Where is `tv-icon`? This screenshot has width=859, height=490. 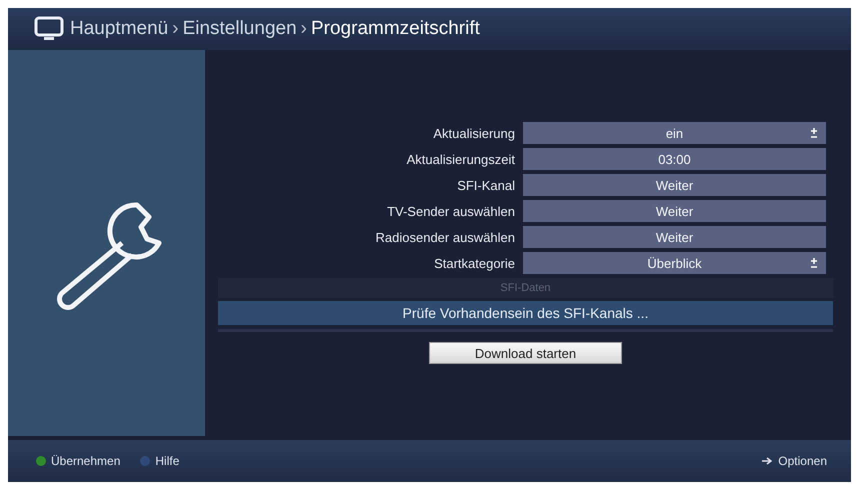 tv-icon is located at coordinates (49, 29).